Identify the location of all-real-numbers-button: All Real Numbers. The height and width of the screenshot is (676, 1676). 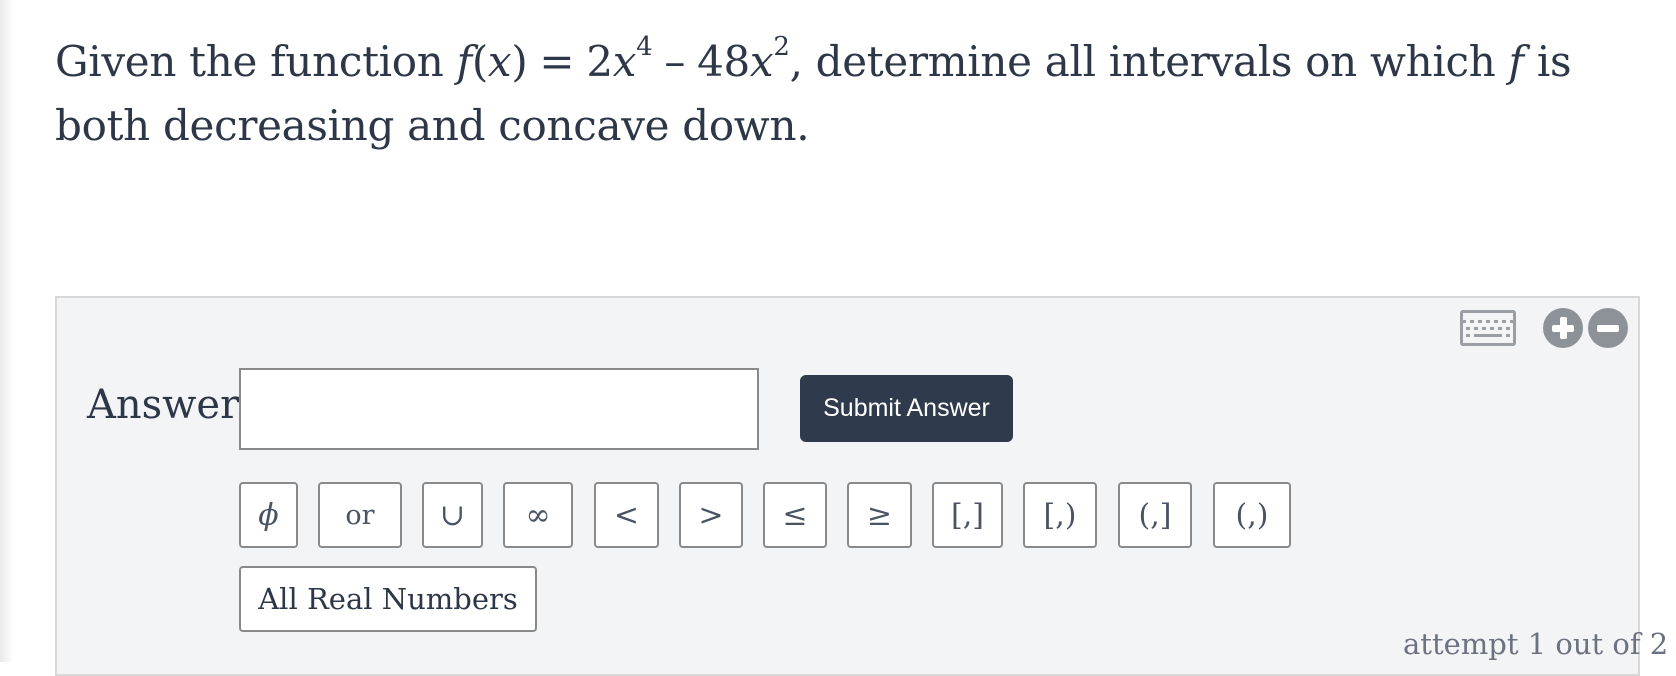
(388, 599).